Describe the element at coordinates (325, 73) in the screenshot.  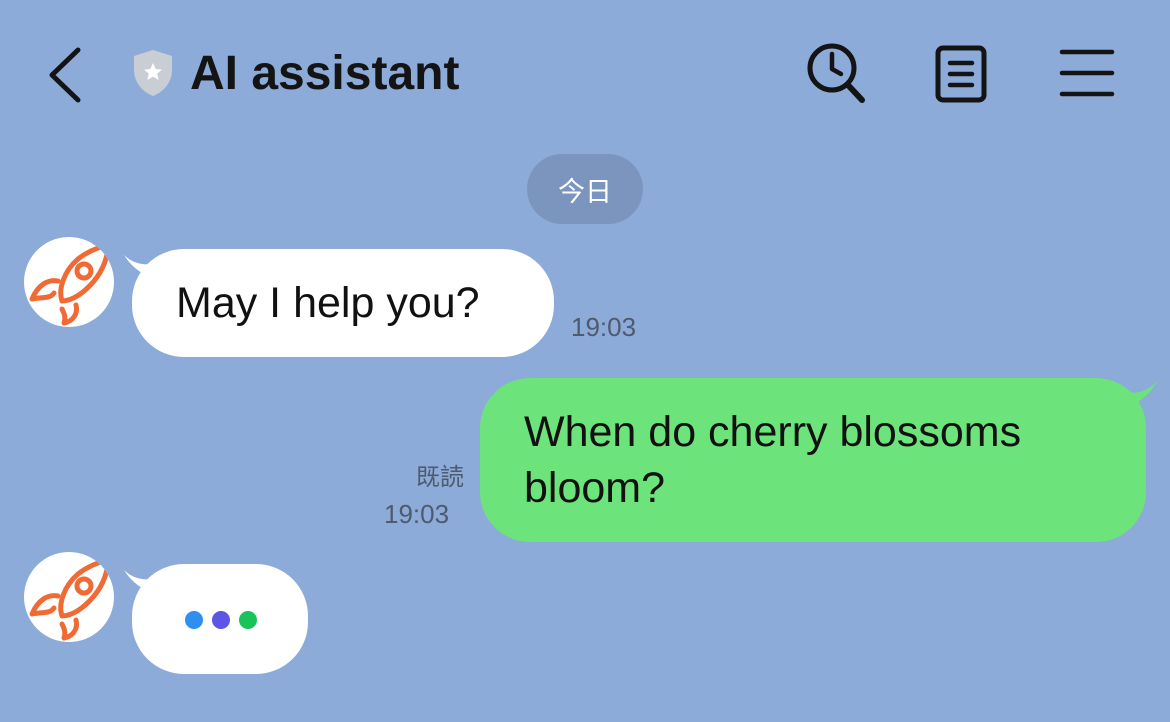
I see `chat-title: AI assistant` at that location.